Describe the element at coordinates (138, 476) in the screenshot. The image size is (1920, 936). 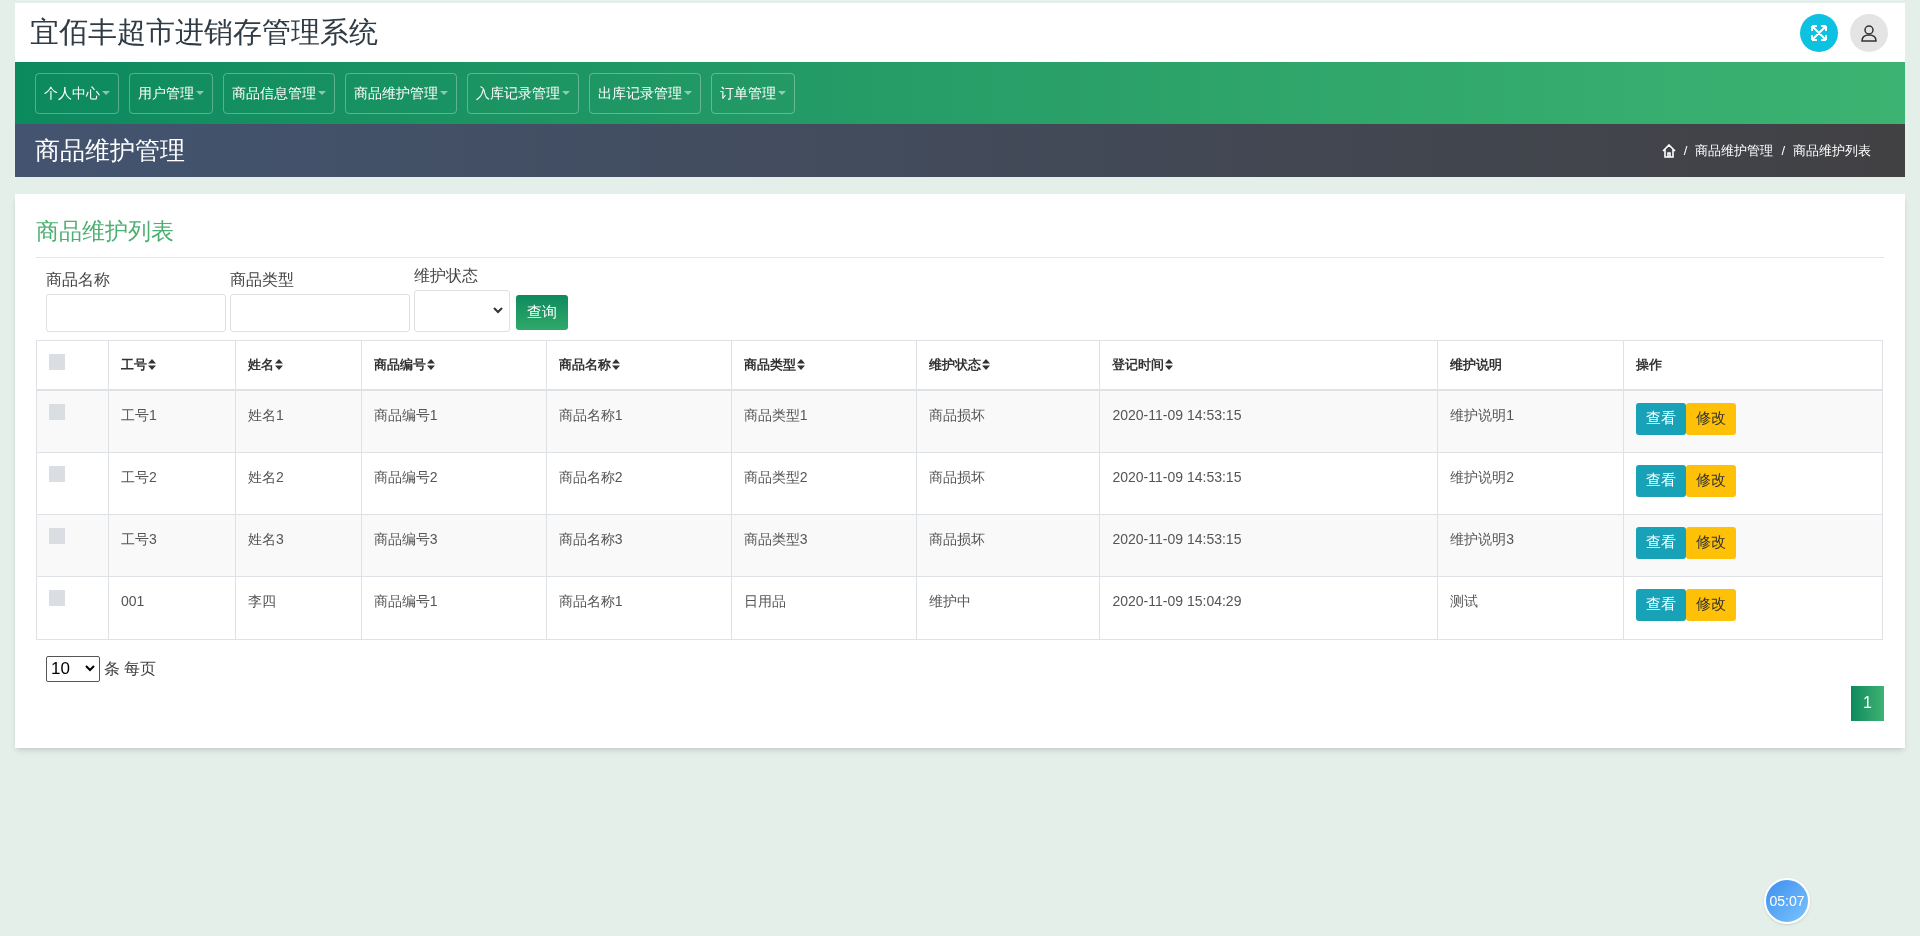
I see `table-cell: 工号2` at that location.